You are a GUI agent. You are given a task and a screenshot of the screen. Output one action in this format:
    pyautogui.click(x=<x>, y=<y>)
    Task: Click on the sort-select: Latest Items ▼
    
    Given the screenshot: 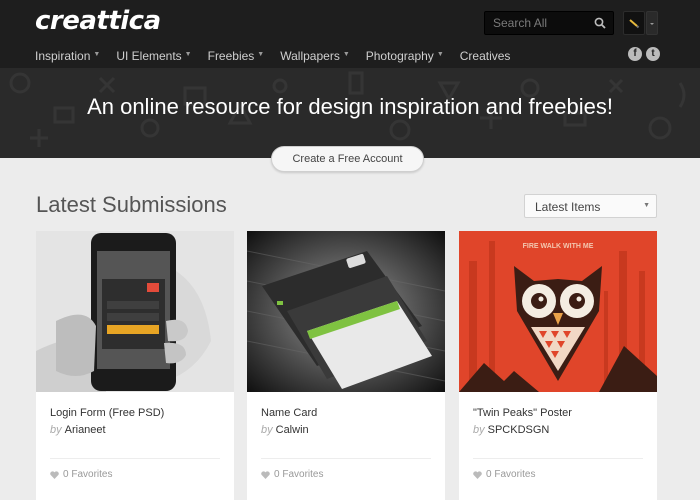 What is the action you would take?
    pyautogui.click(x=590, y=206)
    